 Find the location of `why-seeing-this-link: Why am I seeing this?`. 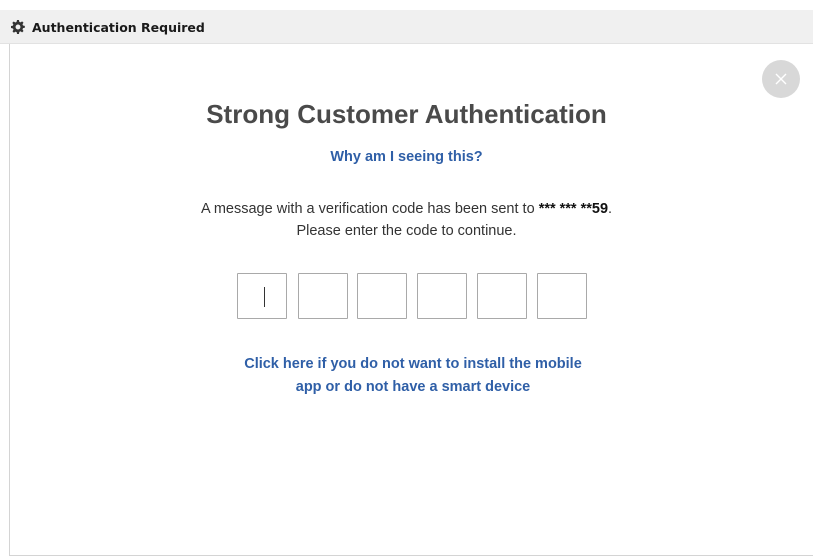

why-seeing-this-link: Why am I seeing this? is located at coordinates (406, 157).